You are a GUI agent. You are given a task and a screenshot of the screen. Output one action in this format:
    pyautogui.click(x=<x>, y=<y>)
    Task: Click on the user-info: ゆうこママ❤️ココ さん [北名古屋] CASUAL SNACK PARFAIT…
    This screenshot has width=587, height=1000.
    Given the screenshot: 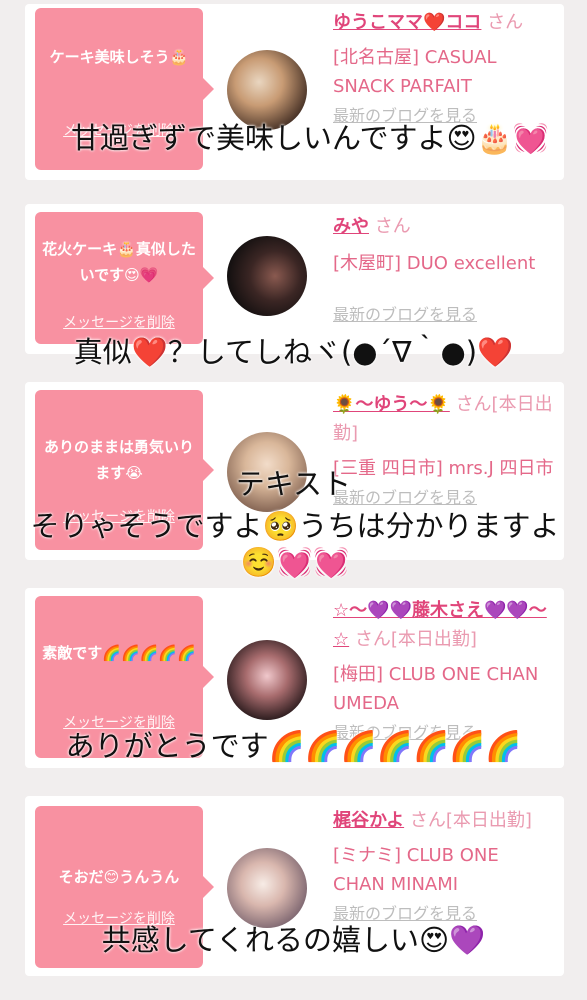 What is the action you would take?
    pyautogui.click(x=444, y=69)
    